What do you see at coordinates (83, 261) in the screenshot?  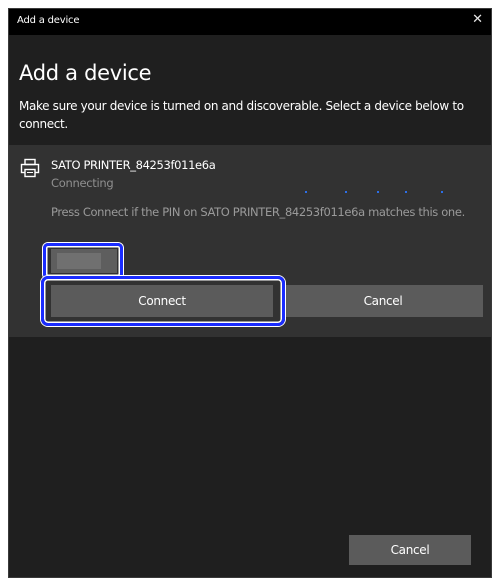 I see `pin-highlight-frame` at bounding box center [83, 261].